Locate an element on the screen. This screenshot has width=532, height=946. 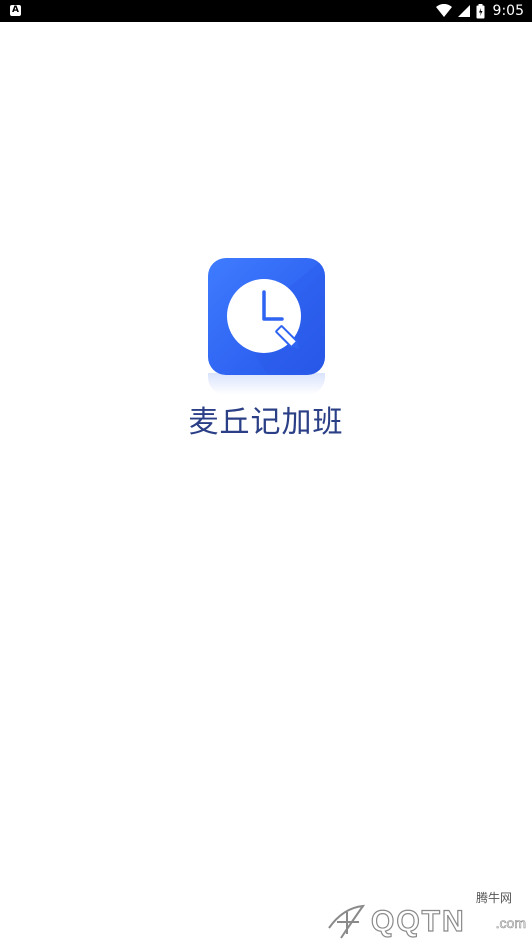
watermark-text: QQTN is located at coordinates (418, 921).